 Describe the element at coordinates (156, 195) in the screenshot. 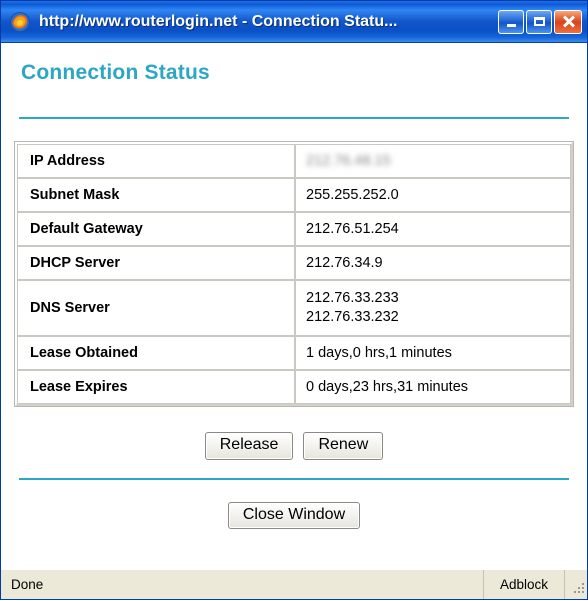

I see `row-label-subnet-mask: Subnet Mask` at that location.